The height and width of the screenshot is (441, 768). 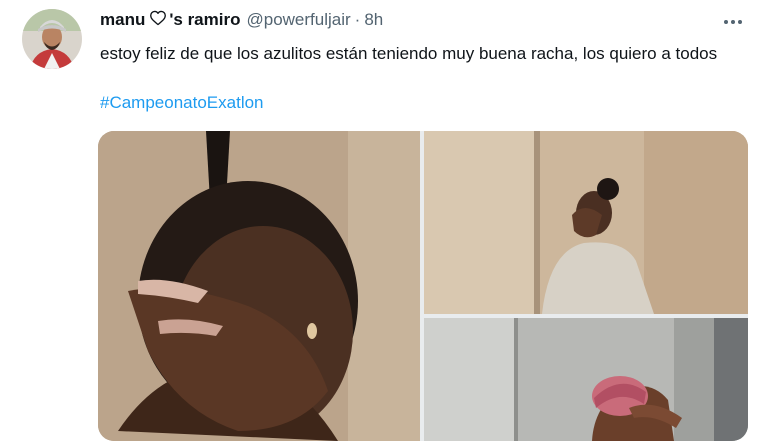 I want to click on user-handle: @powerfuljair, so click(x=298, y=20).